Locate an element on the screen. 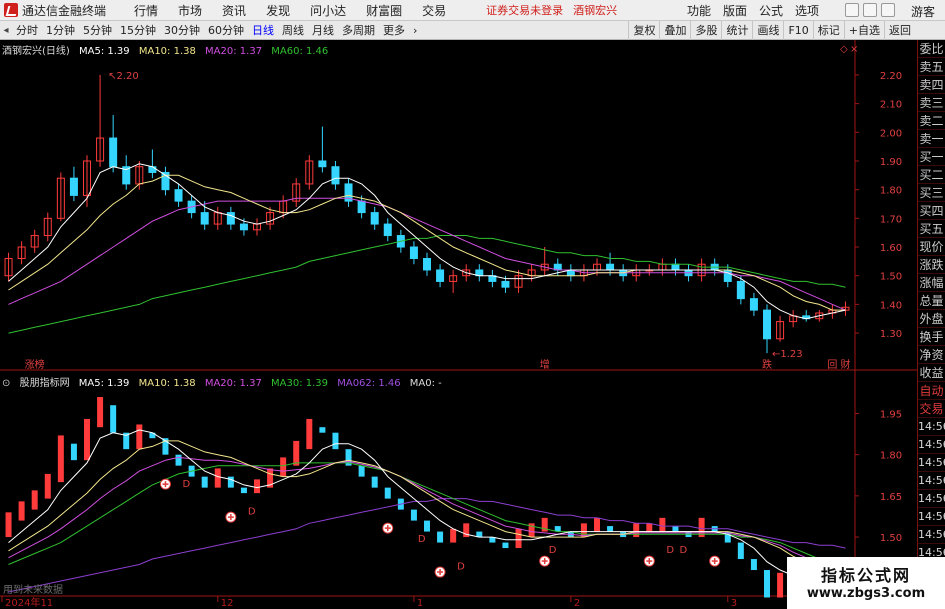 The image size is (945, 609). legend-ind-ma062: MA062: 1.46 is located at coordinates (369, 383).